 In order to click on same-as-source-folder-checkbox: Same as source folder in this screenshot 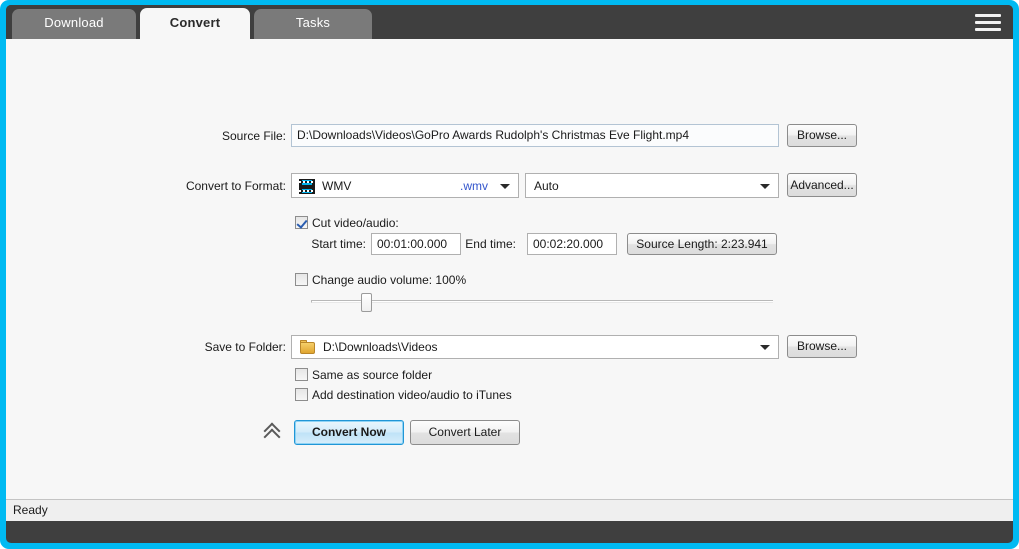, I will do `click(363, 375)`.